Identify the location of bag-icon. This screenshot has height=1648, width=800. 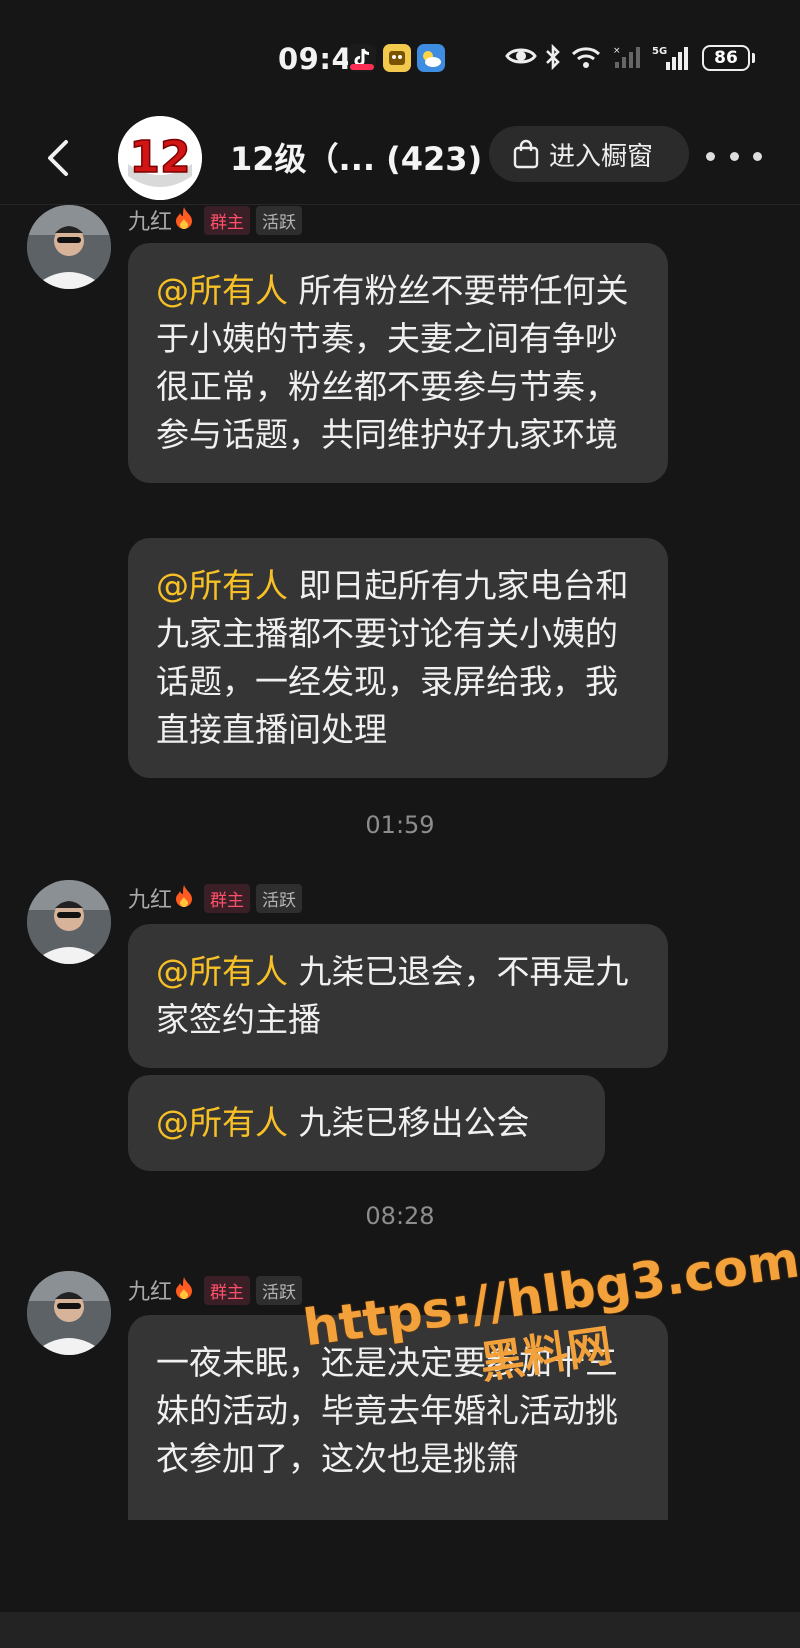
(526, 154).